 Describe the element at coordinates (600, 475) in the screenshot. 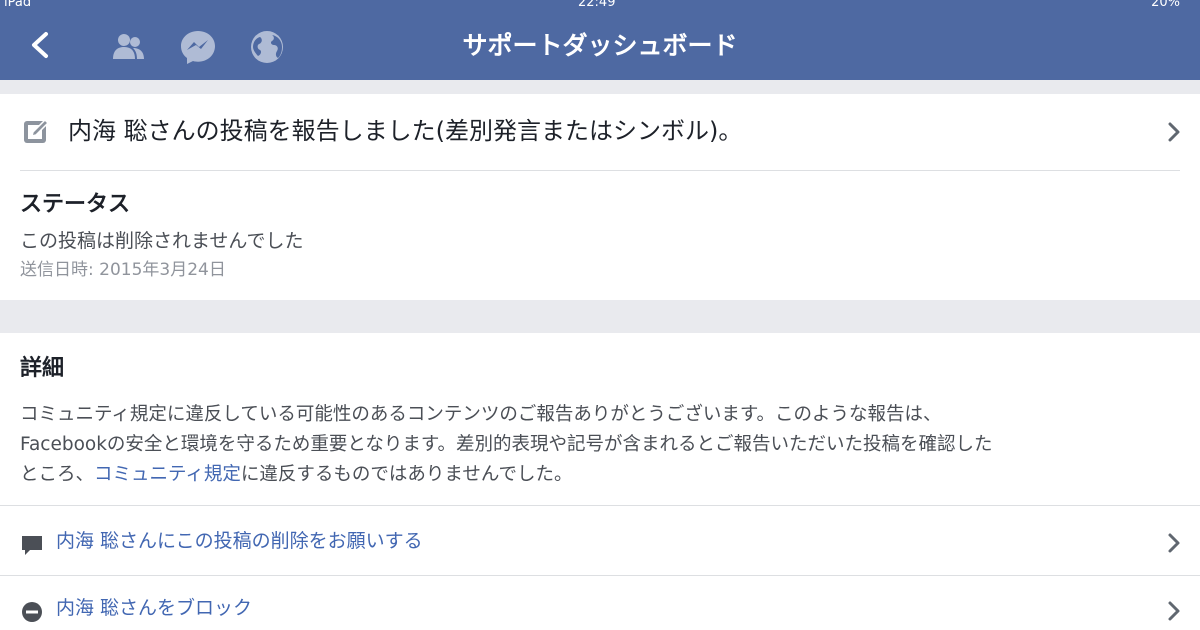

I see `details-line: ところ、コミュニティ規定に違反するものではありませんでした。` at that location.